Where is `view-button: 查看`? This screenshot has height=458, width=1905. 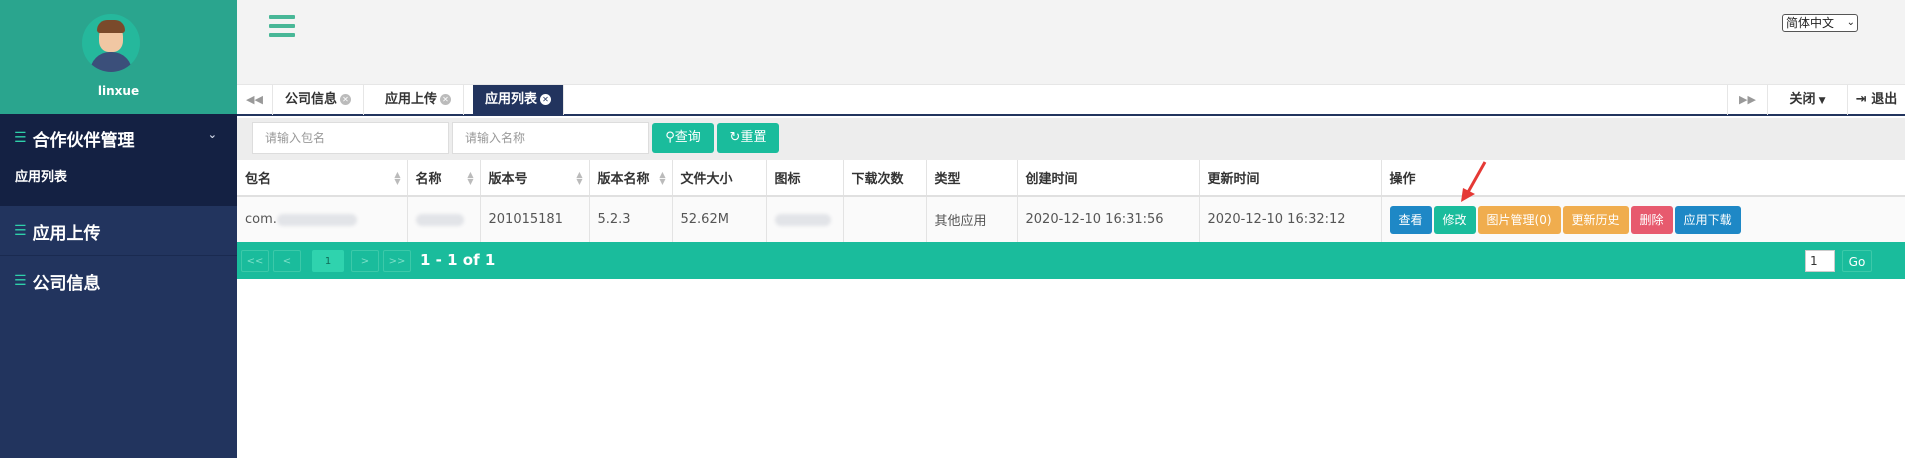 view-button: 查看 is located at coordinates (1410, 219).